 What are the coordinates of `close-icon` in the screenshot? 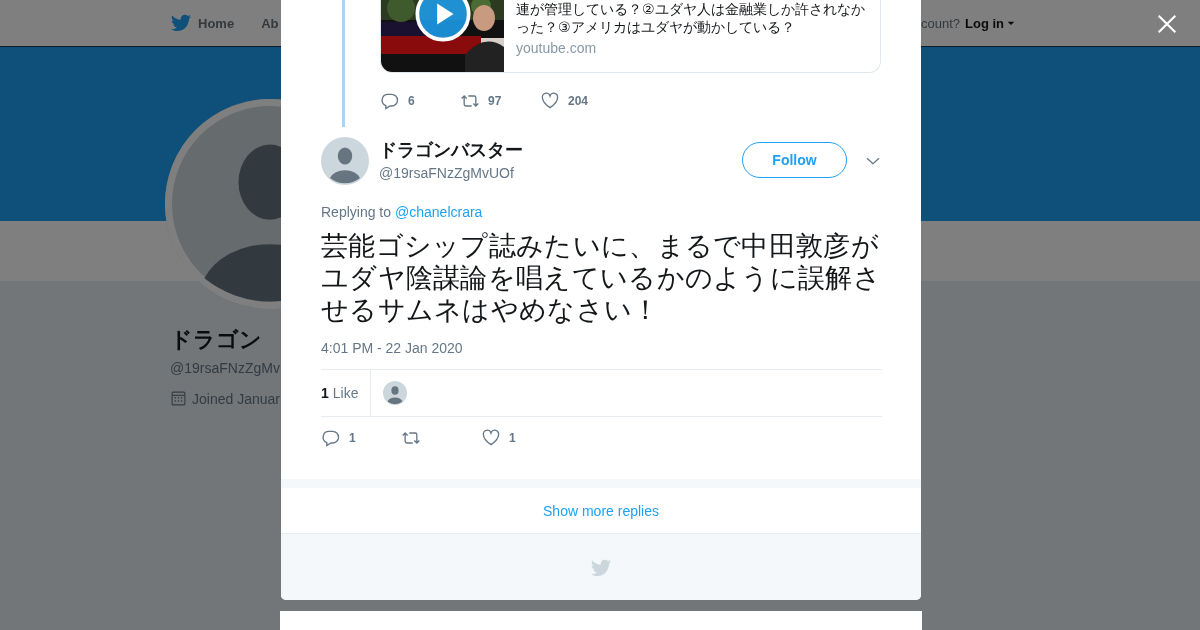 It's located at (1167, 24).